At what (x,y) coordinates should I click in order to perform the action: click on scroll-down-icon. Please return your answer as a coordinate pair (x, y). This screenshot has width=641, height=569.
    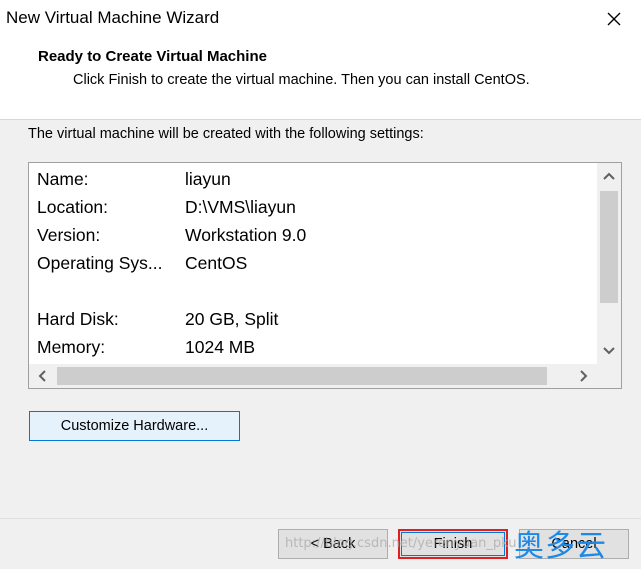
    Looking at the image, I should click on (609, 350).